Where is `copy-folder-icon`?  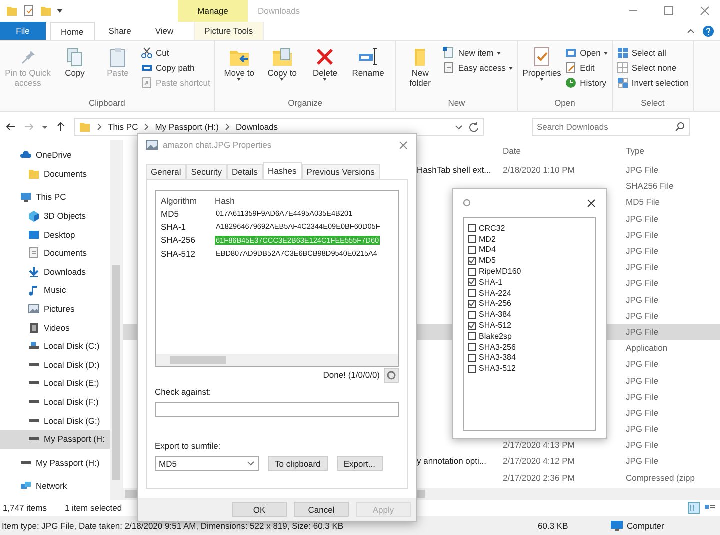 copy-folder-icon is located at coordinates (282, 57).